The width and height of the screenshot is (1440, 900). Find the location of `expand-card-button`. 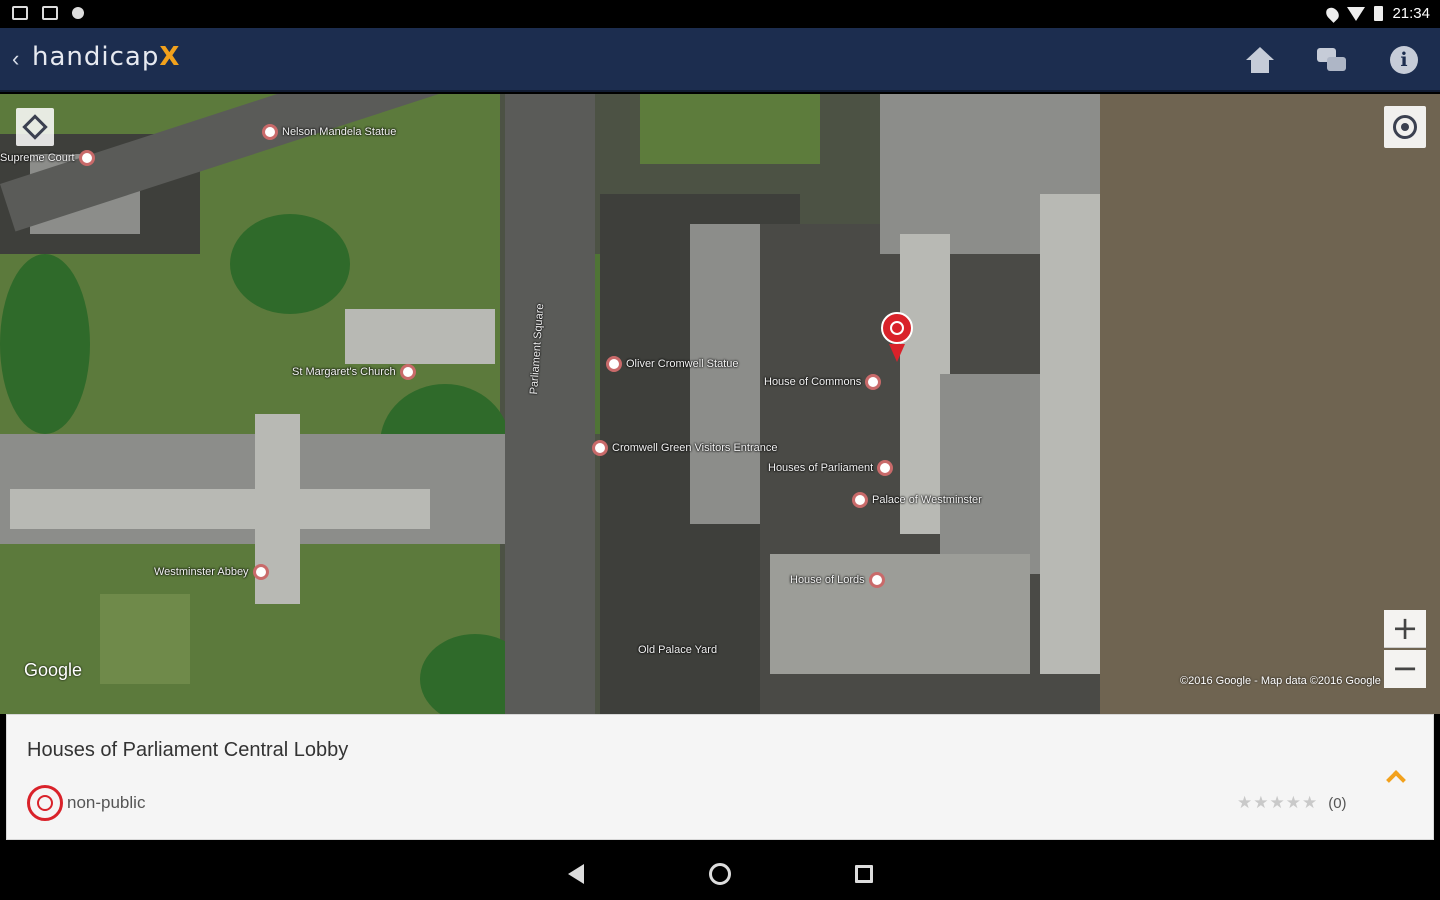

expand-card-button is located at coordinates (1396, 778).